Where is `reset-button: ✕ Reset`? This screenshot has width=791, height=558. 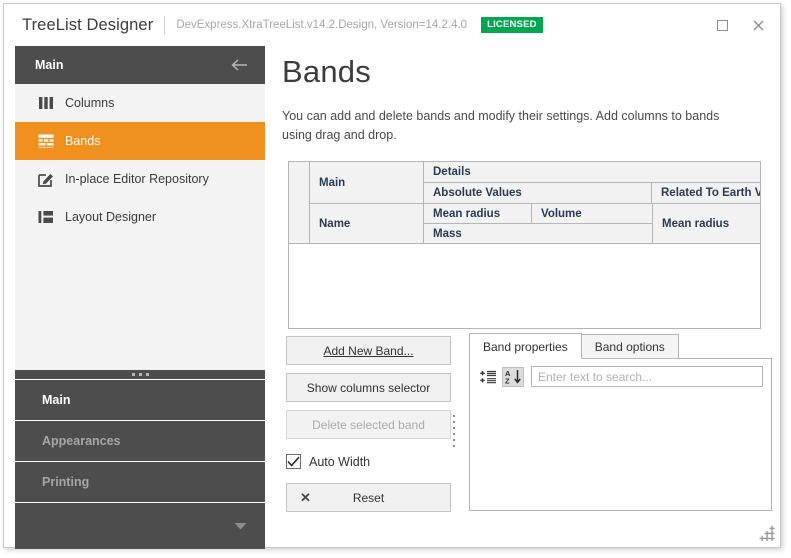 reset-button: ✕ Reset is located at coordinates (368, 497).